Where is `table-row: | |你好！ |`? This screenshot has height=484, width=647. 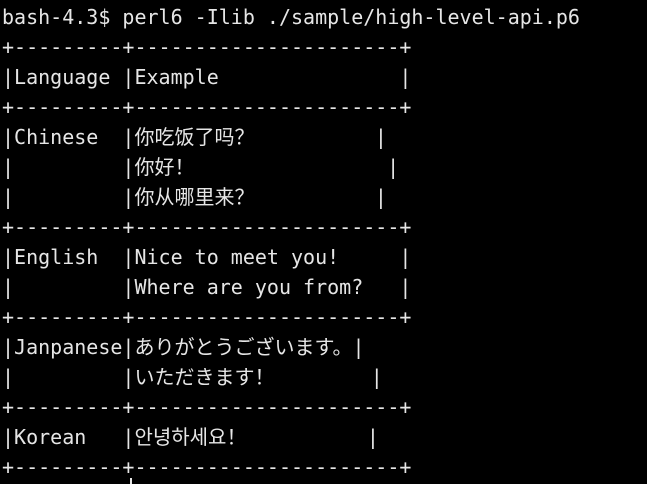 table-row: | |你好！ | is located at coordinates (201, 167).